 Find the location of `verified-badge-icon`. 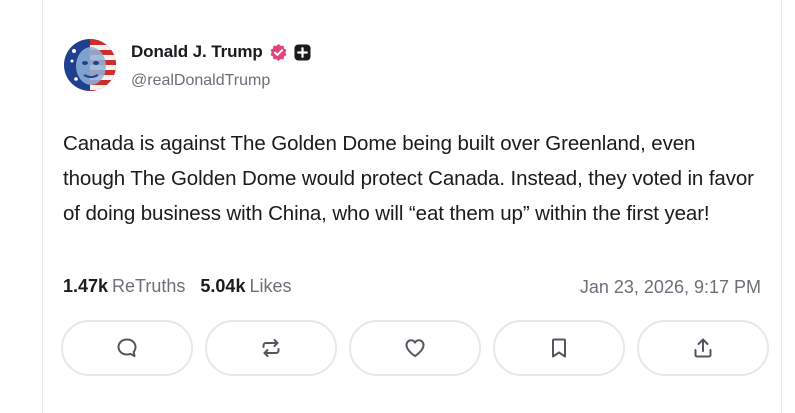

verified-badge-icon is located at coordinates (278, 52).